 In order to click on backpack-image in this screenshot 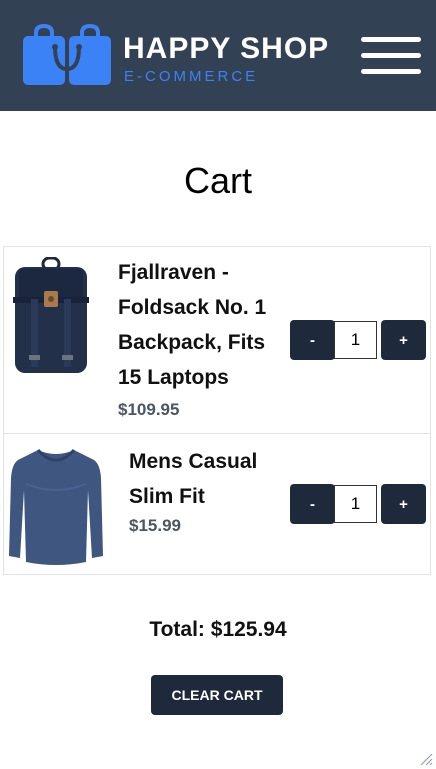, I will do `click(51, 315)`.